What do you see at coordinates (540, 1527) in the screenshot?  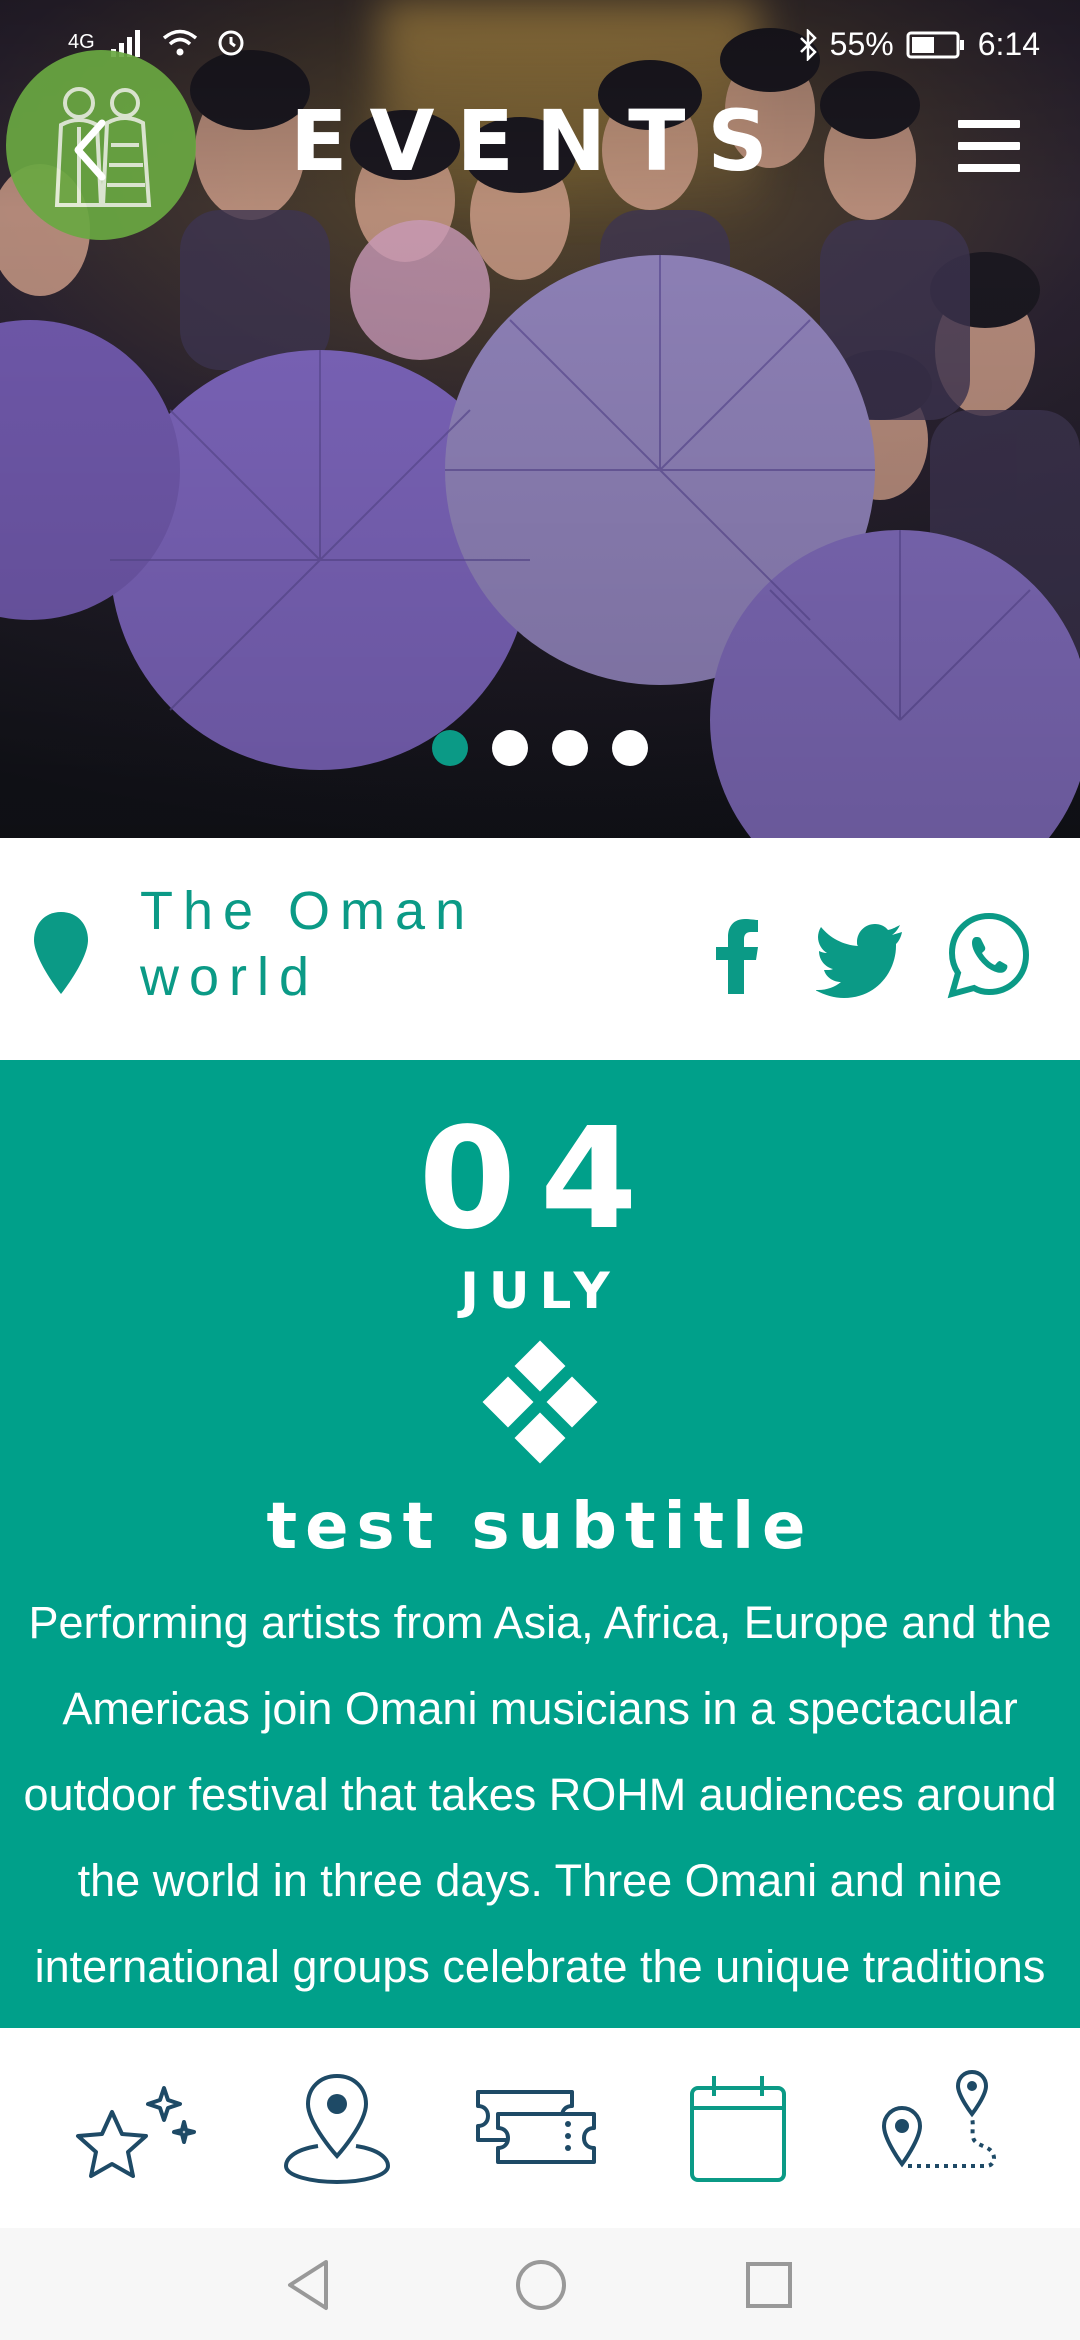 I see `event-subtitle: test subtitle` at bounding box center [540, 1527].